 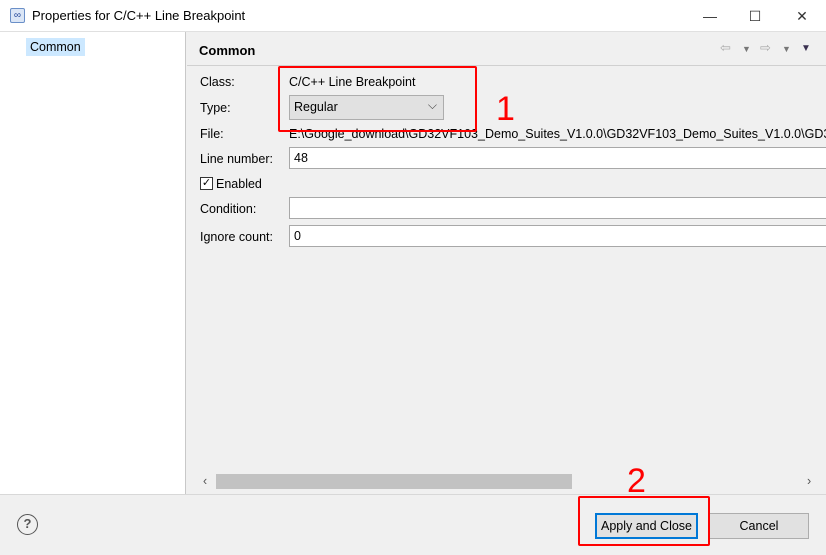 I want to click on enabled-label: Enabled, so click(x=239, y=184).